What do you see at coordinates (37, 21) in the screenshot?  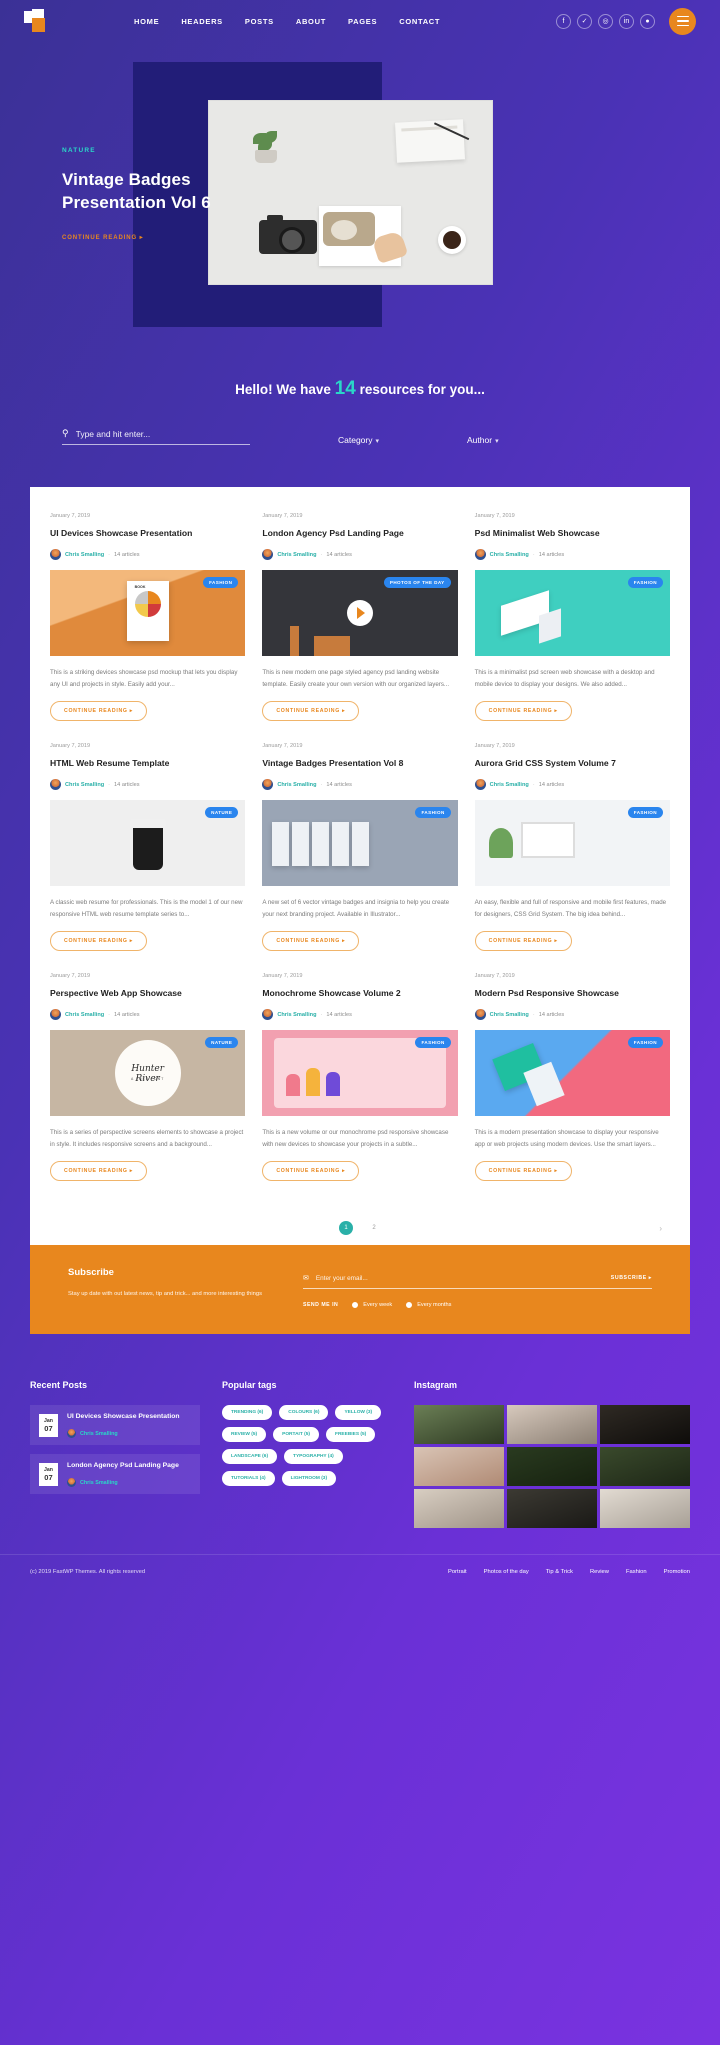 I see `logo-icon` at bounding box center [37, 21].